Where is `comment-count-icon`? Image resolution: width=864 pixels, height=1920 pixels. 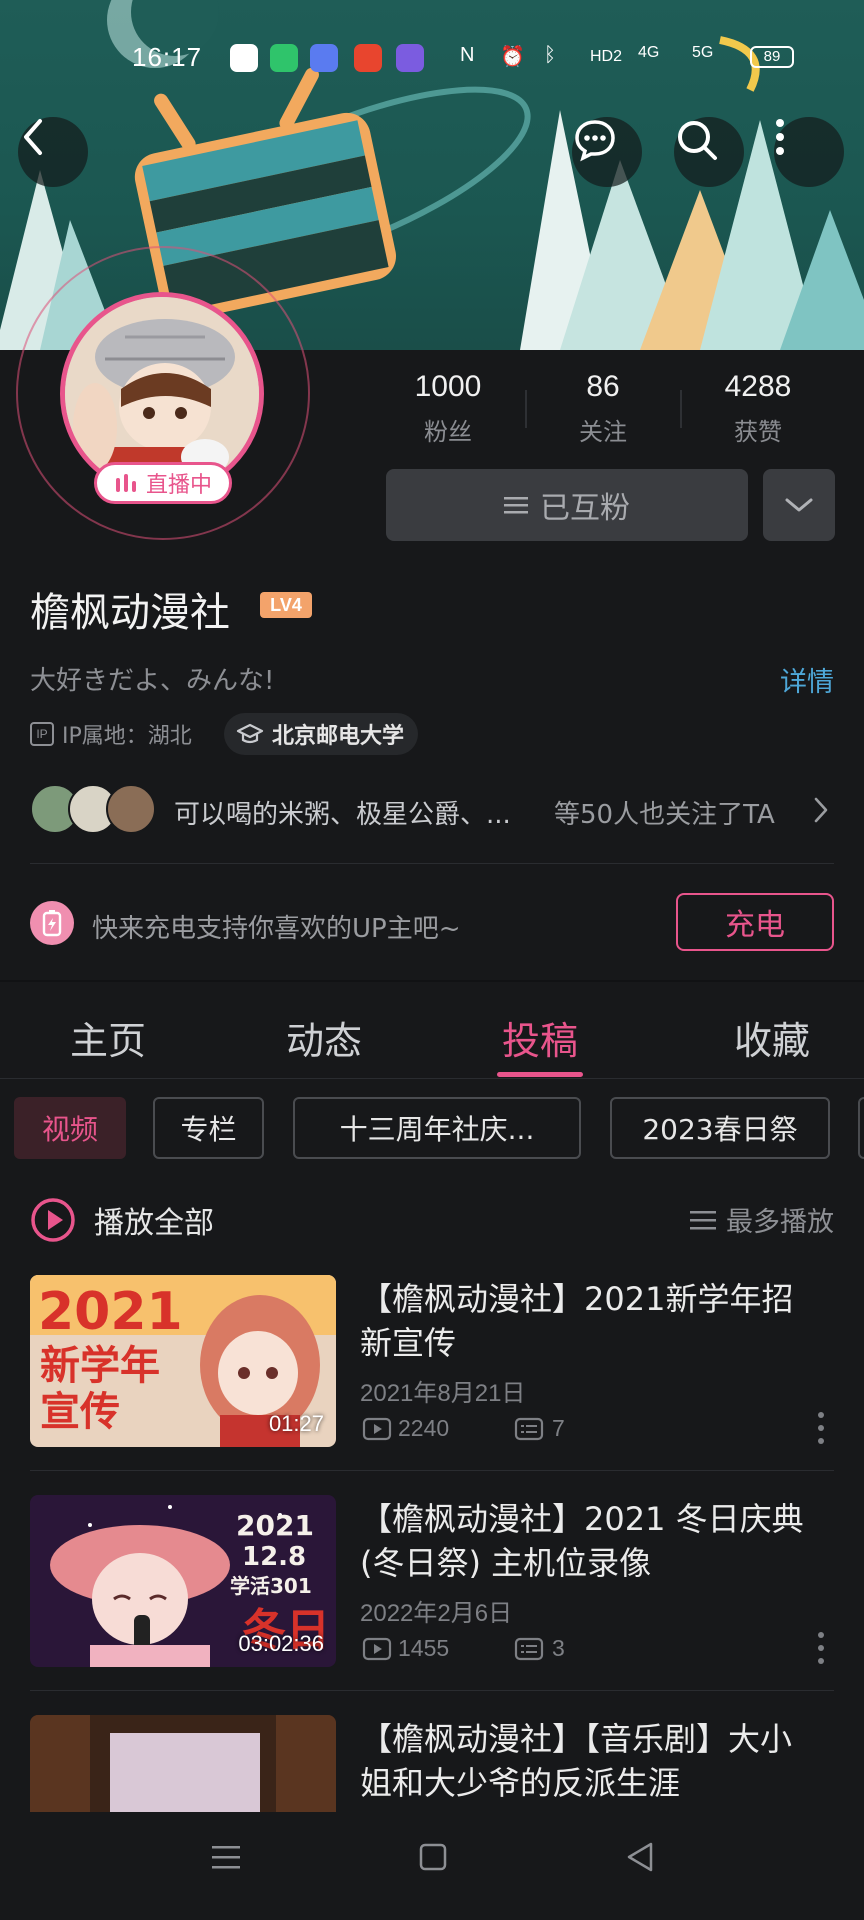
comment-count-icon is located at coordinates (529, 1648).